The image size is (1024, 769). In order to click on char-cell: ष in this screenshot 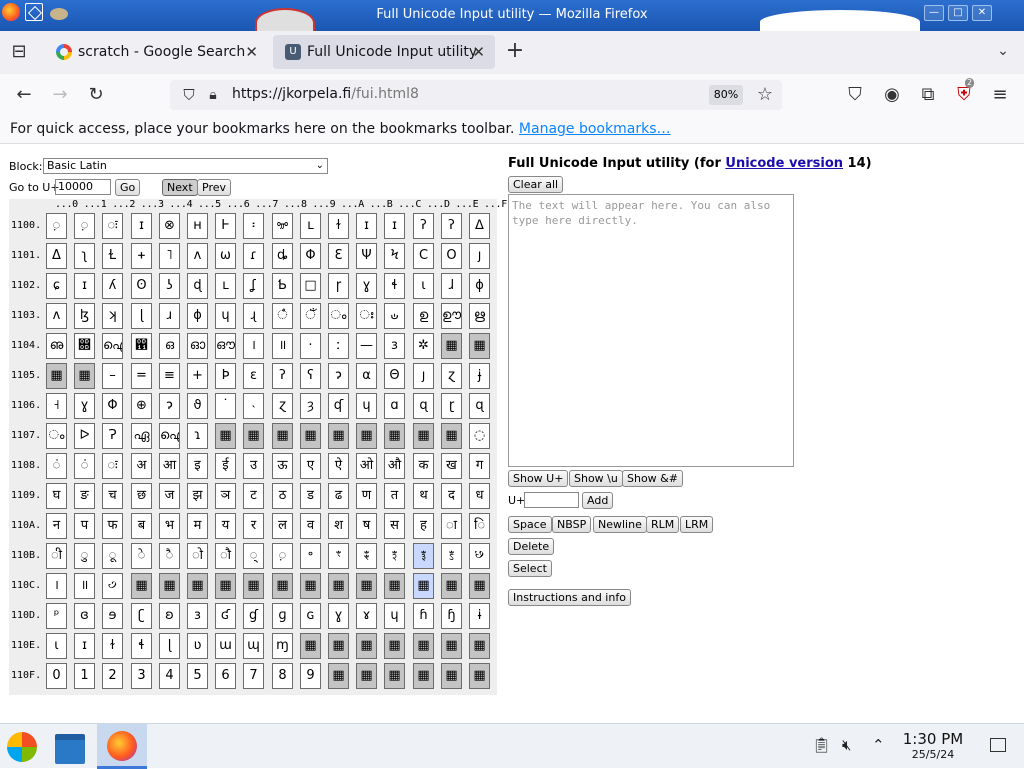, I will do `click(366, 526)`.